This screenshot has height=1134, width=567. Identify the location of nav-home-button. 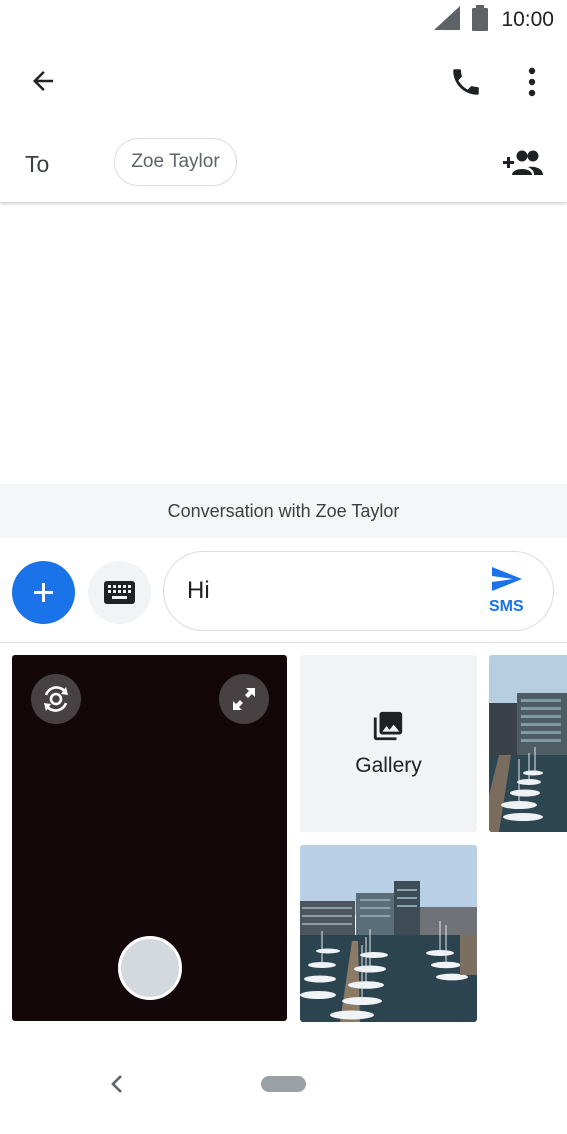
(283, 1084).